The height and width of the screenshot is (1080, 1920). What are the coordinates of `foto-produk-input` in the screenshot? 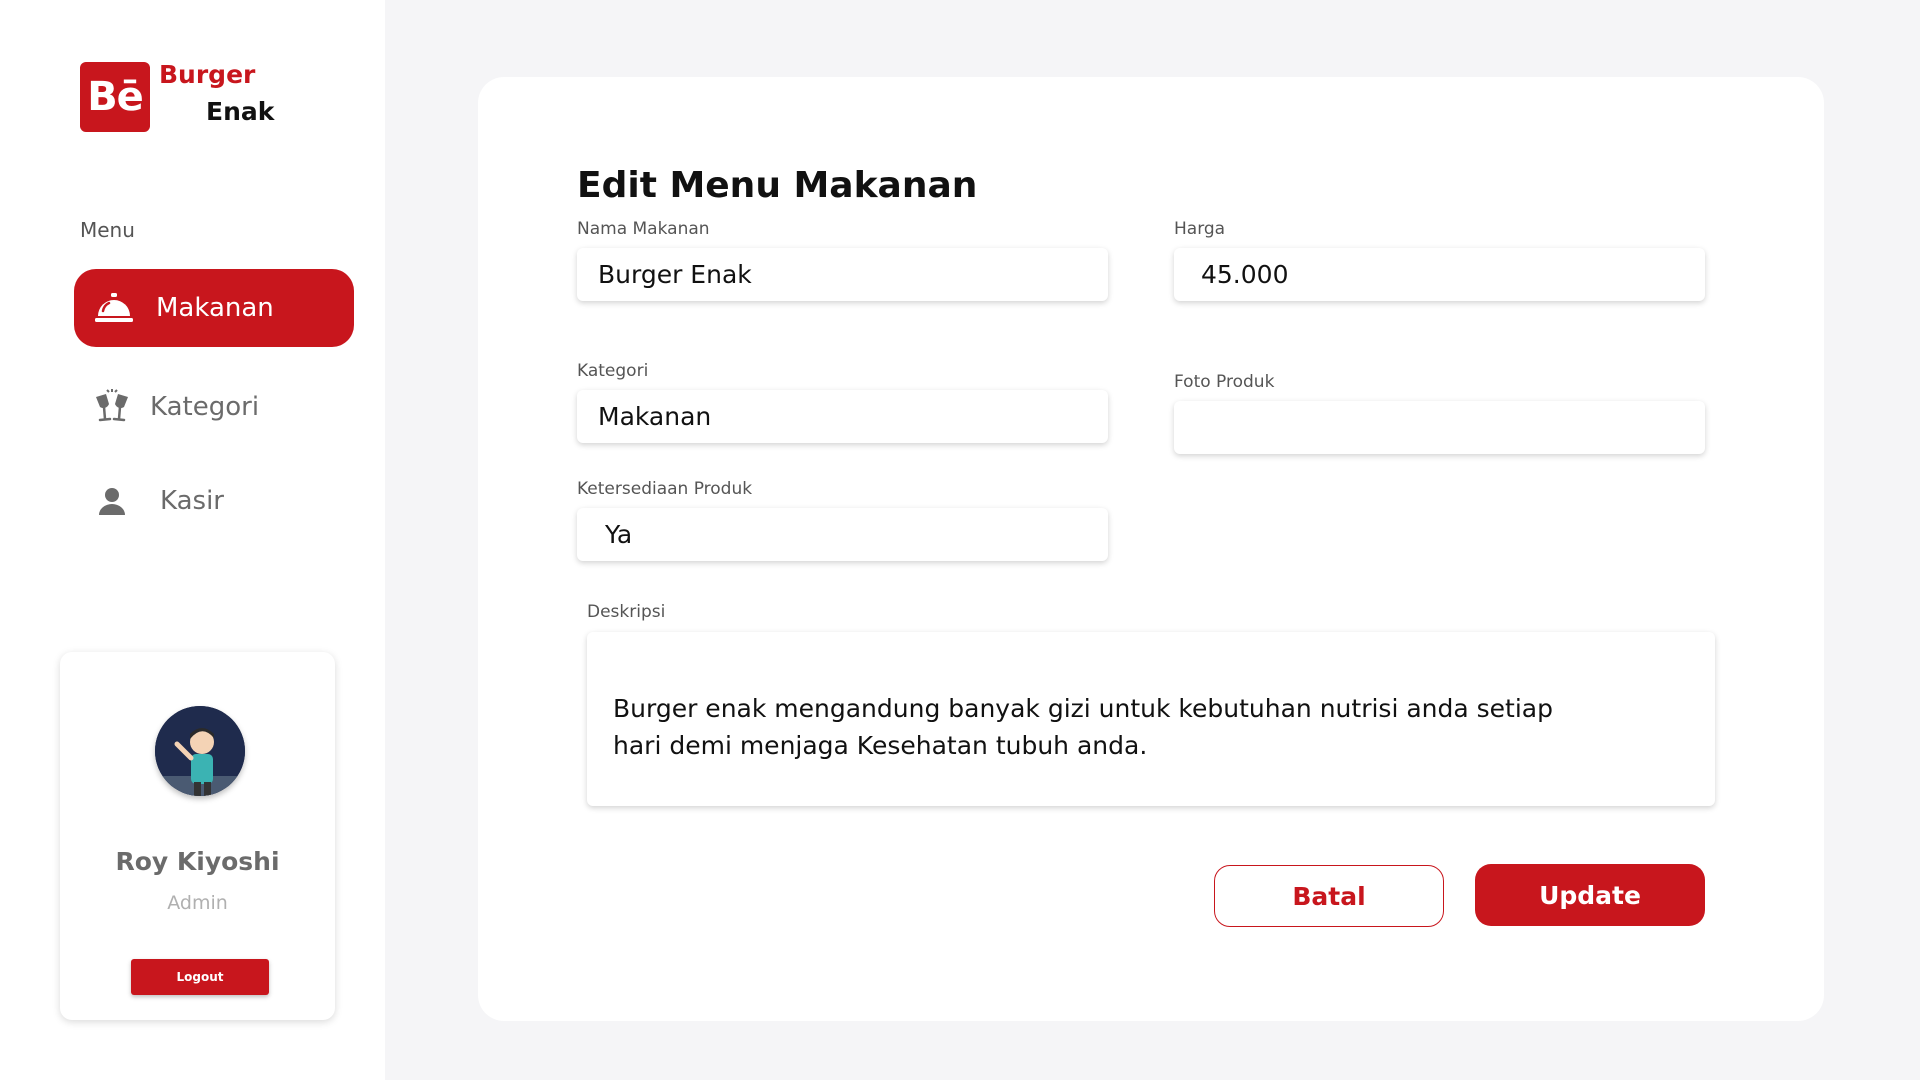 It's located at (1439, 427).